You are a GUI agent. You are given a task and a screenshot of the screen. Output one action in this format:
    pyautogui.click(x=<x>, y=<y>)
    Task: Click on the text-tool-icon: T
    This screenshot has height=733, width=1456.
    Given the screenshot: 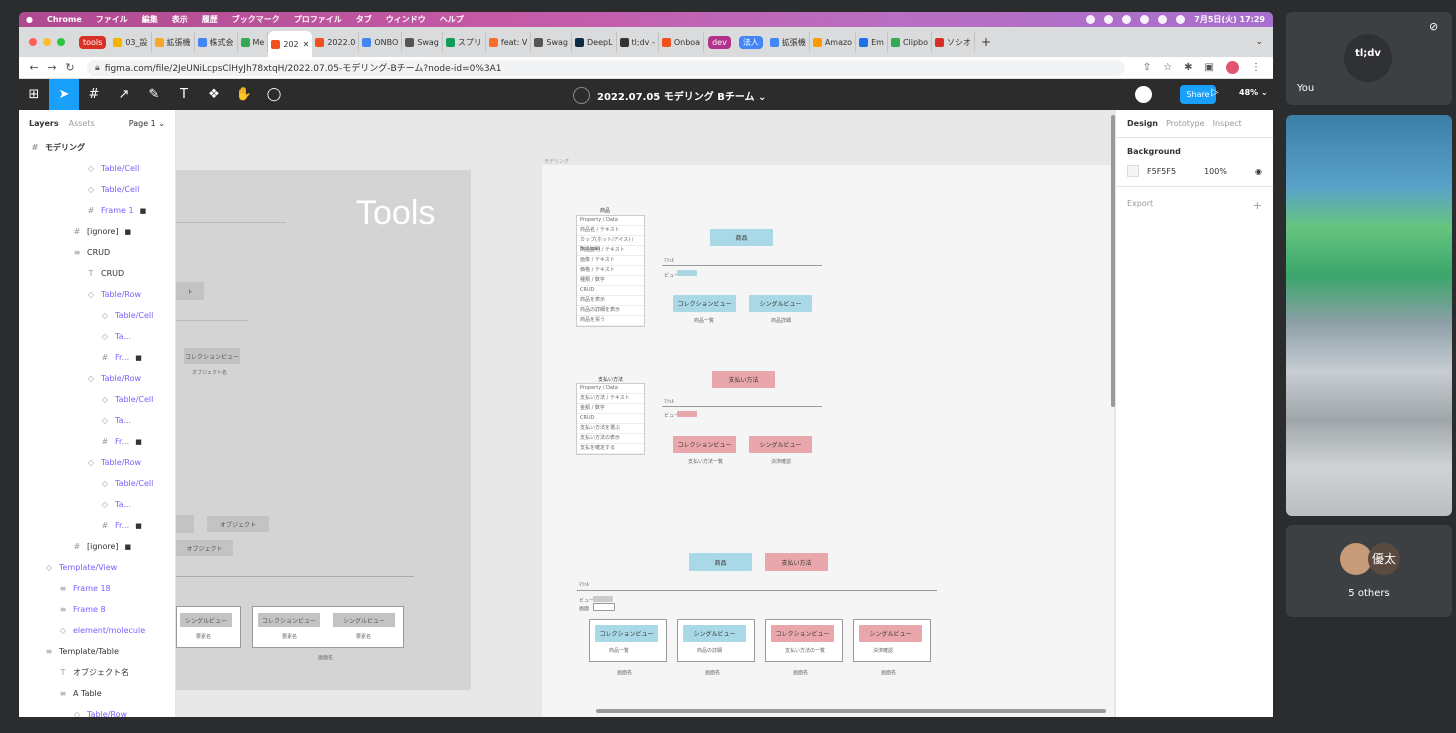 What is the action you would take?
    pyautogui.click(x=184, y=94)
    